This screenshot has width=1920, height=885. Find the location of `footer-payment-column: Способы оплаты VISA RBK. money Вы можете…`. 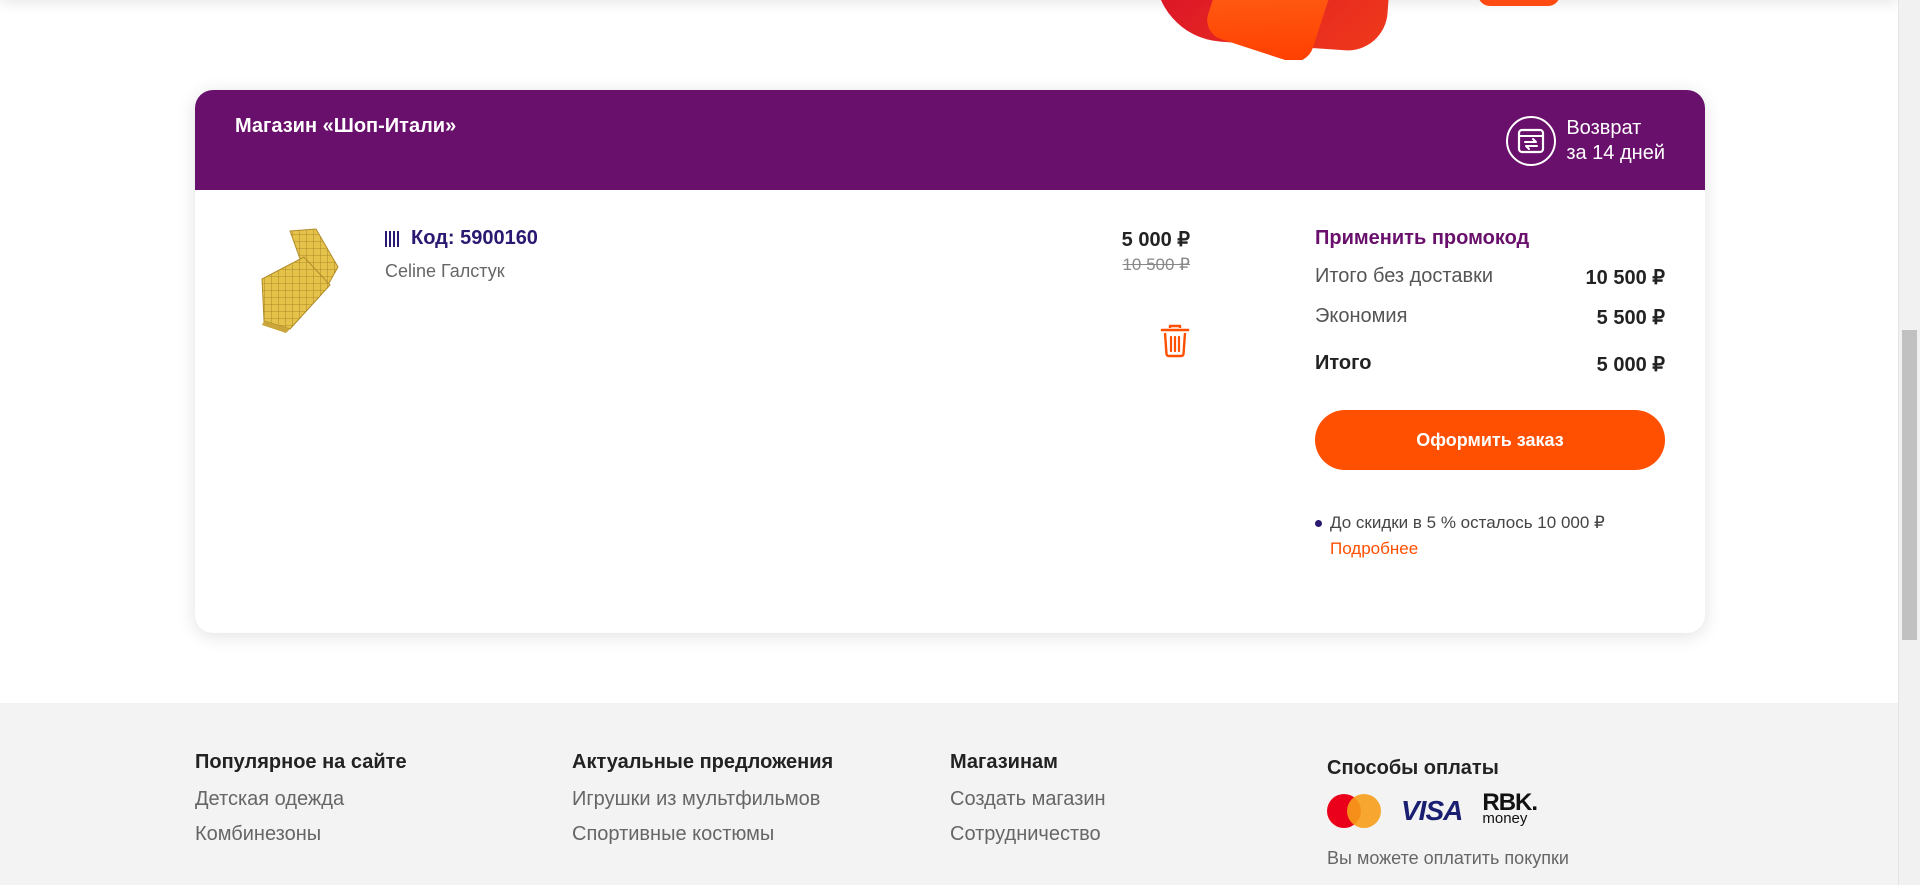

footer-payment-column: Способы оплаты VISA RBK. money Вы можете… is located at coordinates (1477, 813).